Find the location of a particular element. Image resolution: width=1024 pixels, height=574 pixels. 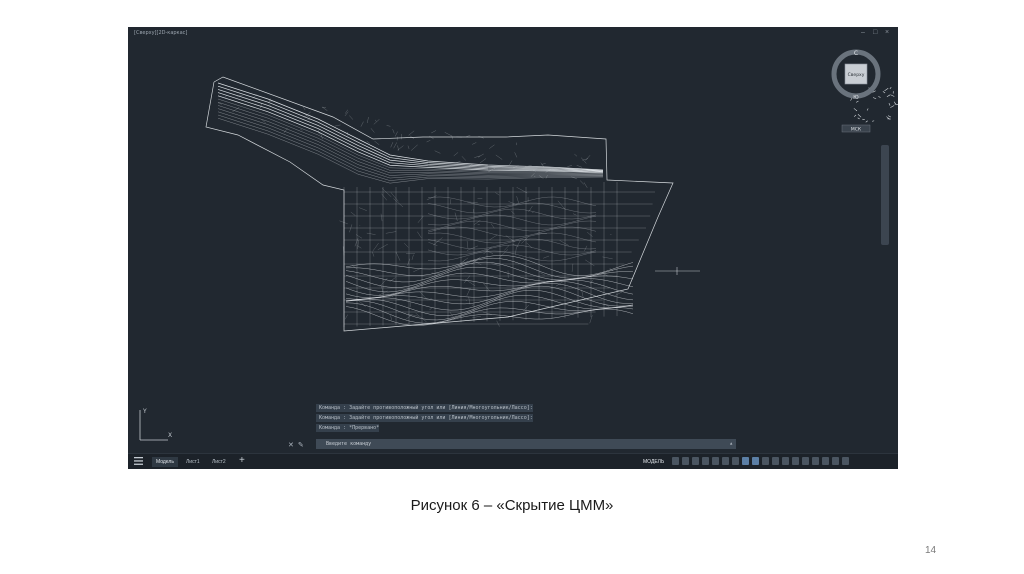

fullscreen-icon is located at coordinates (835, 461).